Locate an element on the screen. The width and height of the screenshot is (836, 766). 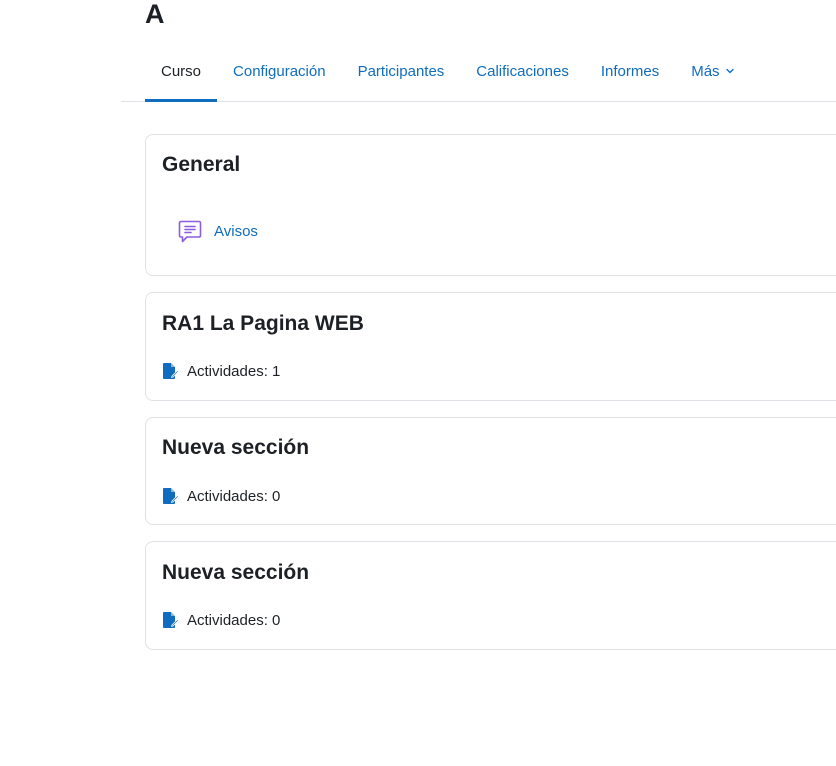
tab-label: Más is located at coordinates (705, 71).